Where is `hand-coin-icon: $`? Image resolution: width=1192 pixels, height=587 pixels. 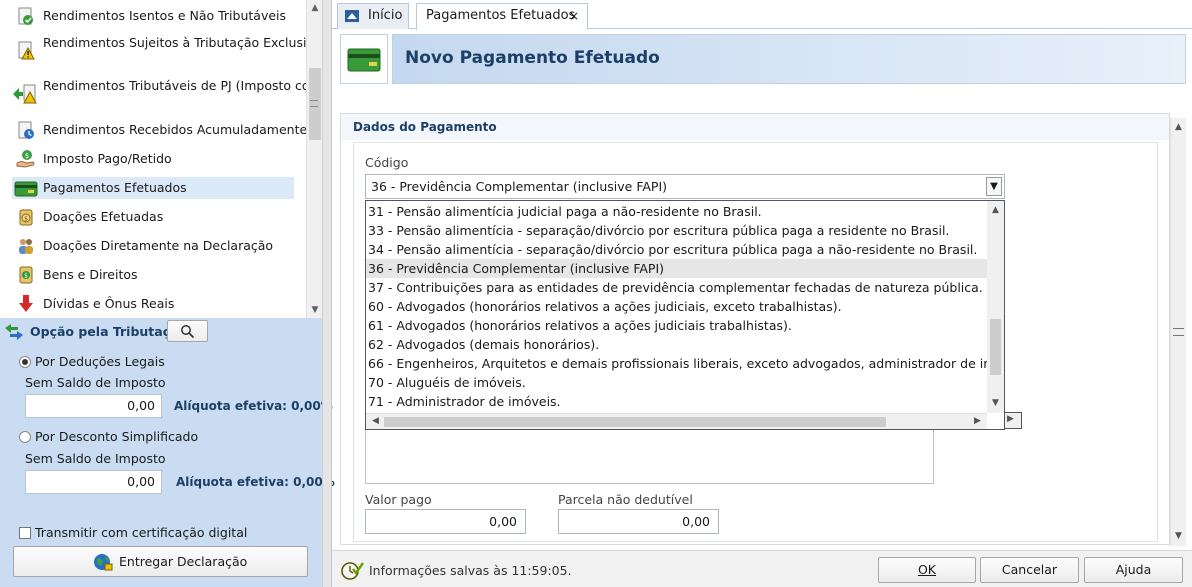
hand-coin-icon: $ is located at coordinates (25, 159).